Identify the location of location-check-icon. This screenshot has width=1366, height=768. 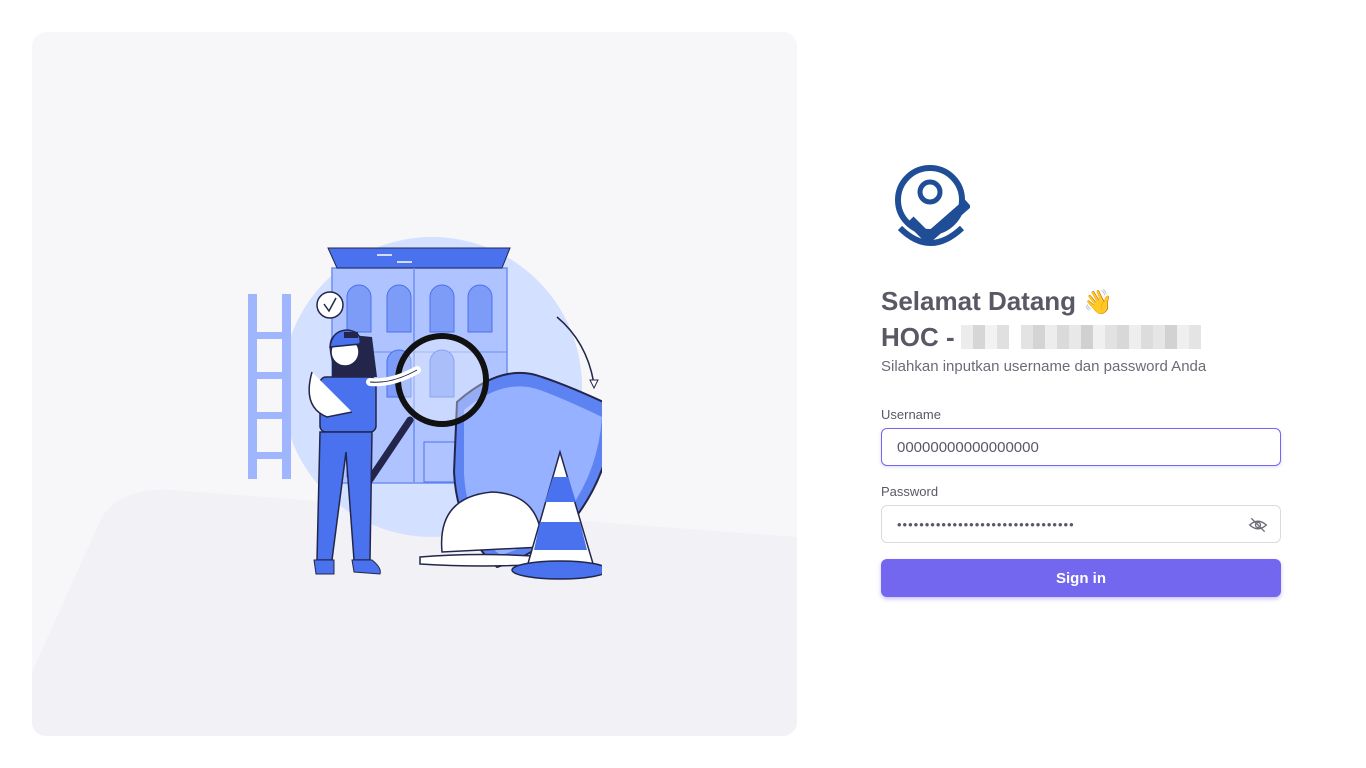
(932, 205).